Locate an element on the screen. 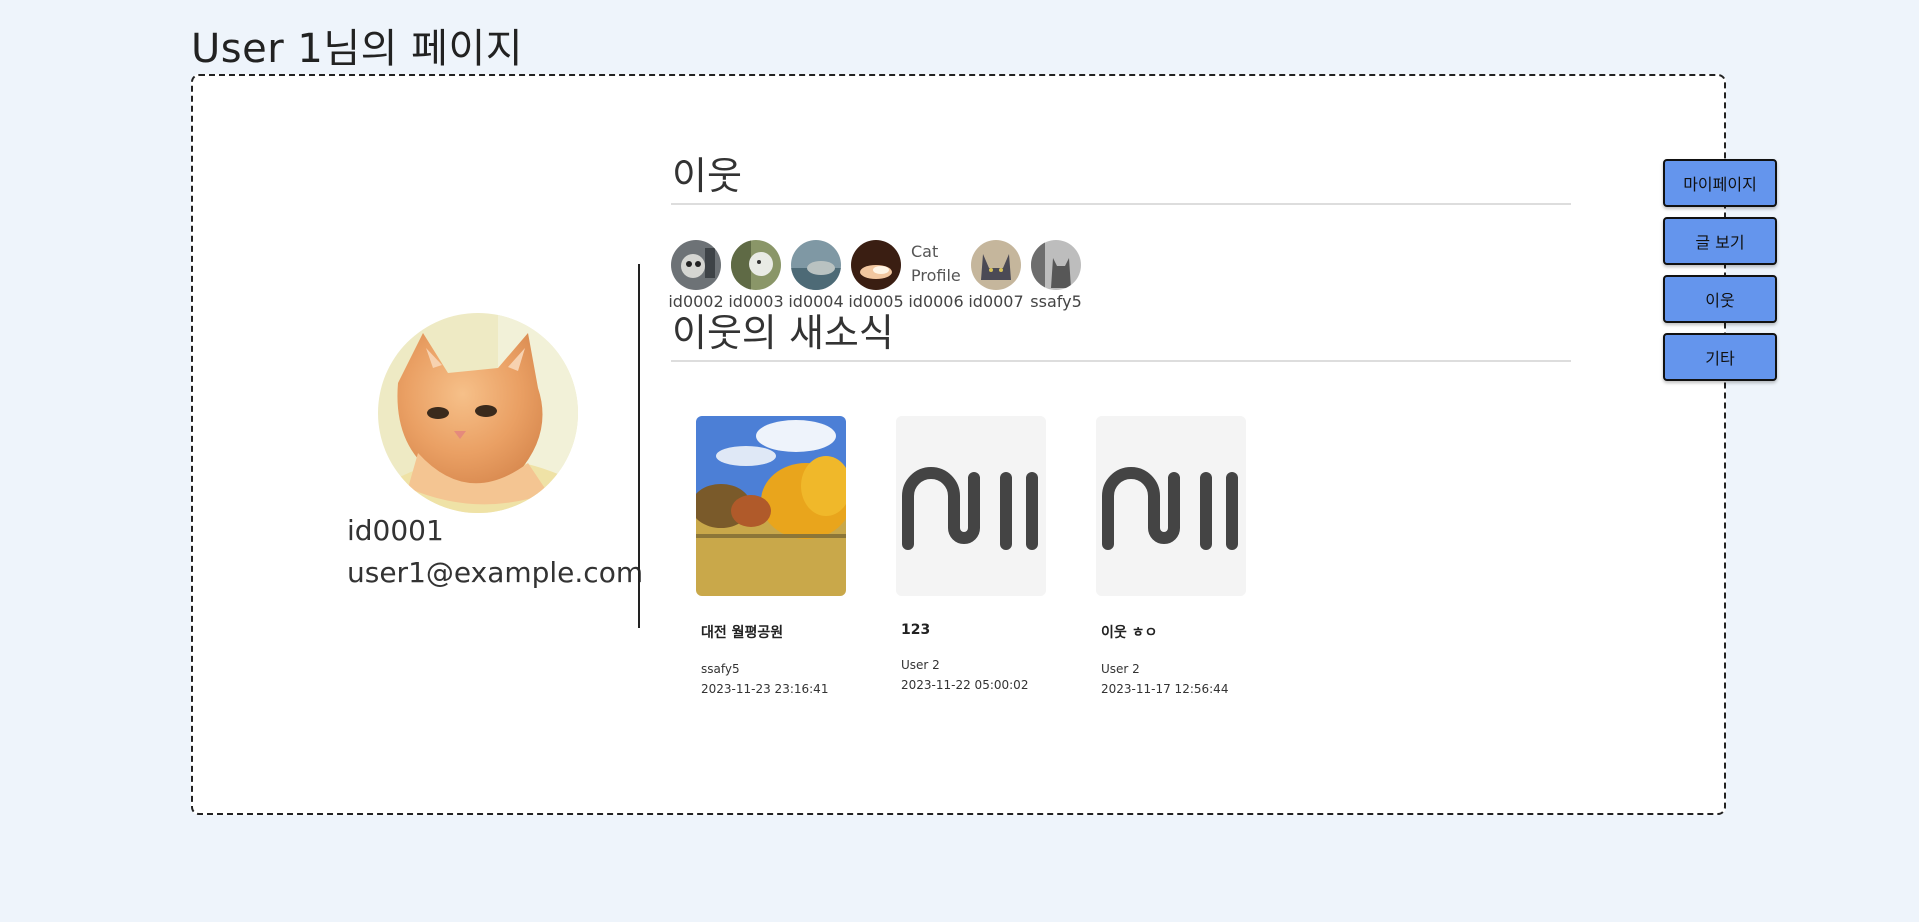 This screenshot has height=922, width=1919. post-card: 이웃 ㅎㅇ User 2 2023-11-17 12:56:44 is located at coordinates (1171, 556).